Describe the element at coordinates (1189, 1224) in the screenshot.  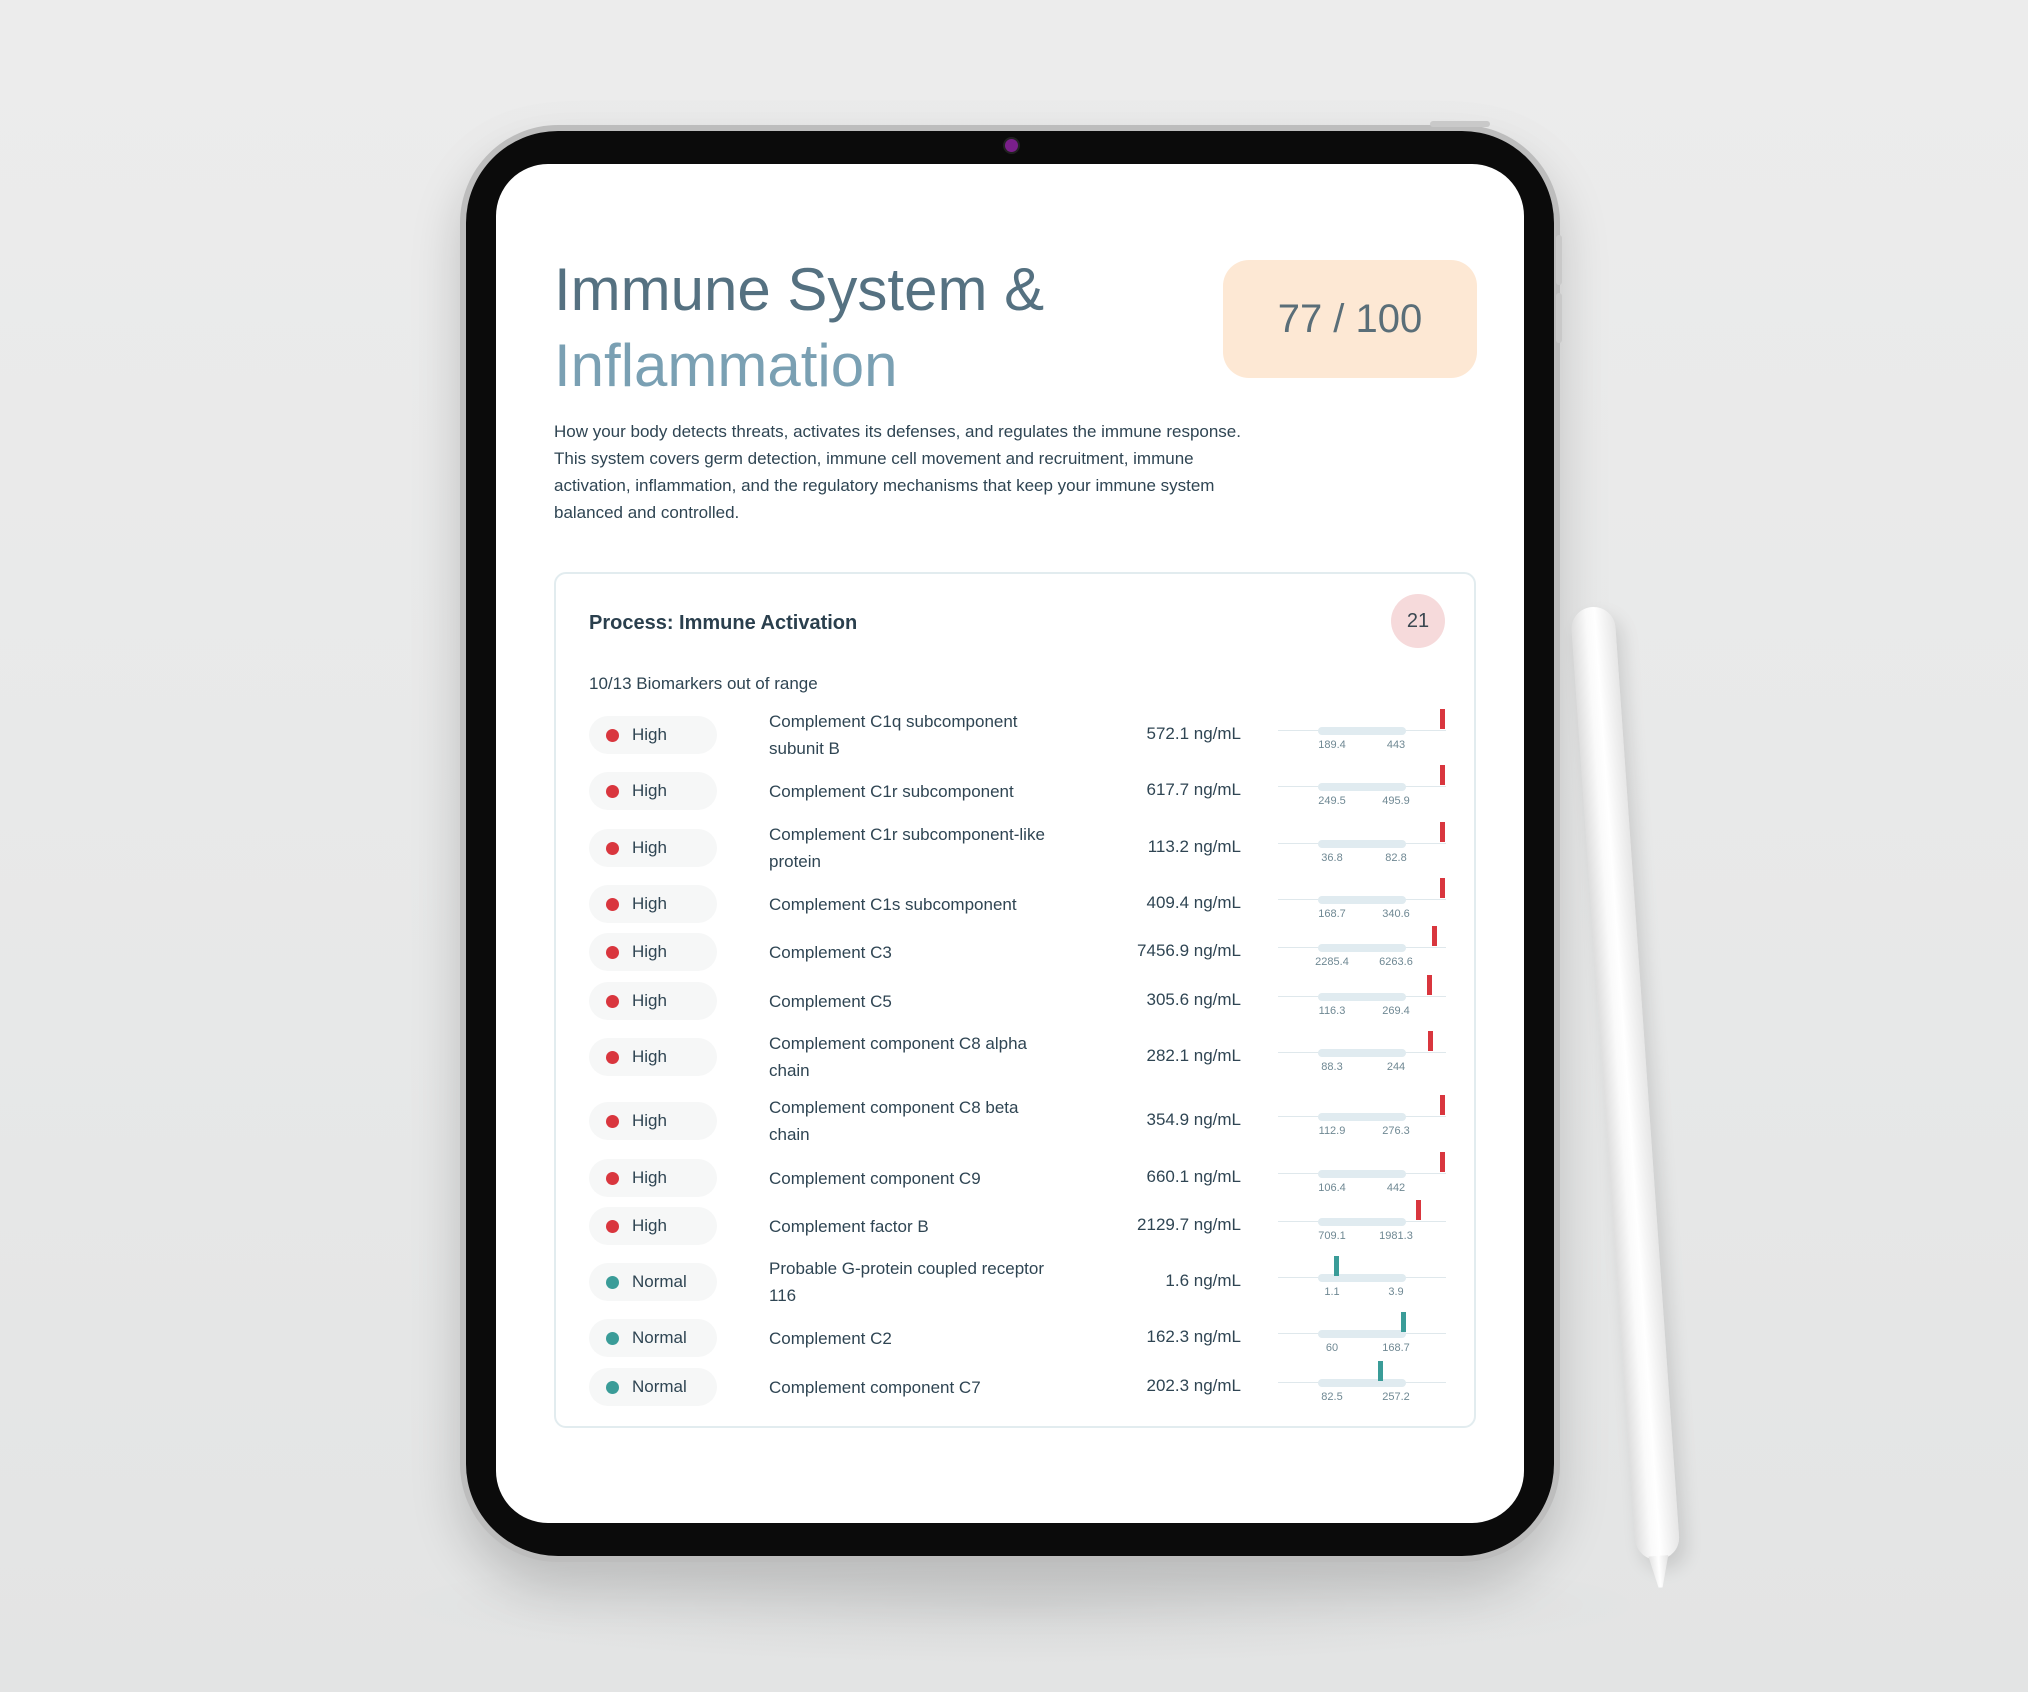
I see `biomarker-value: 2129.7 ng/mL` at that location.